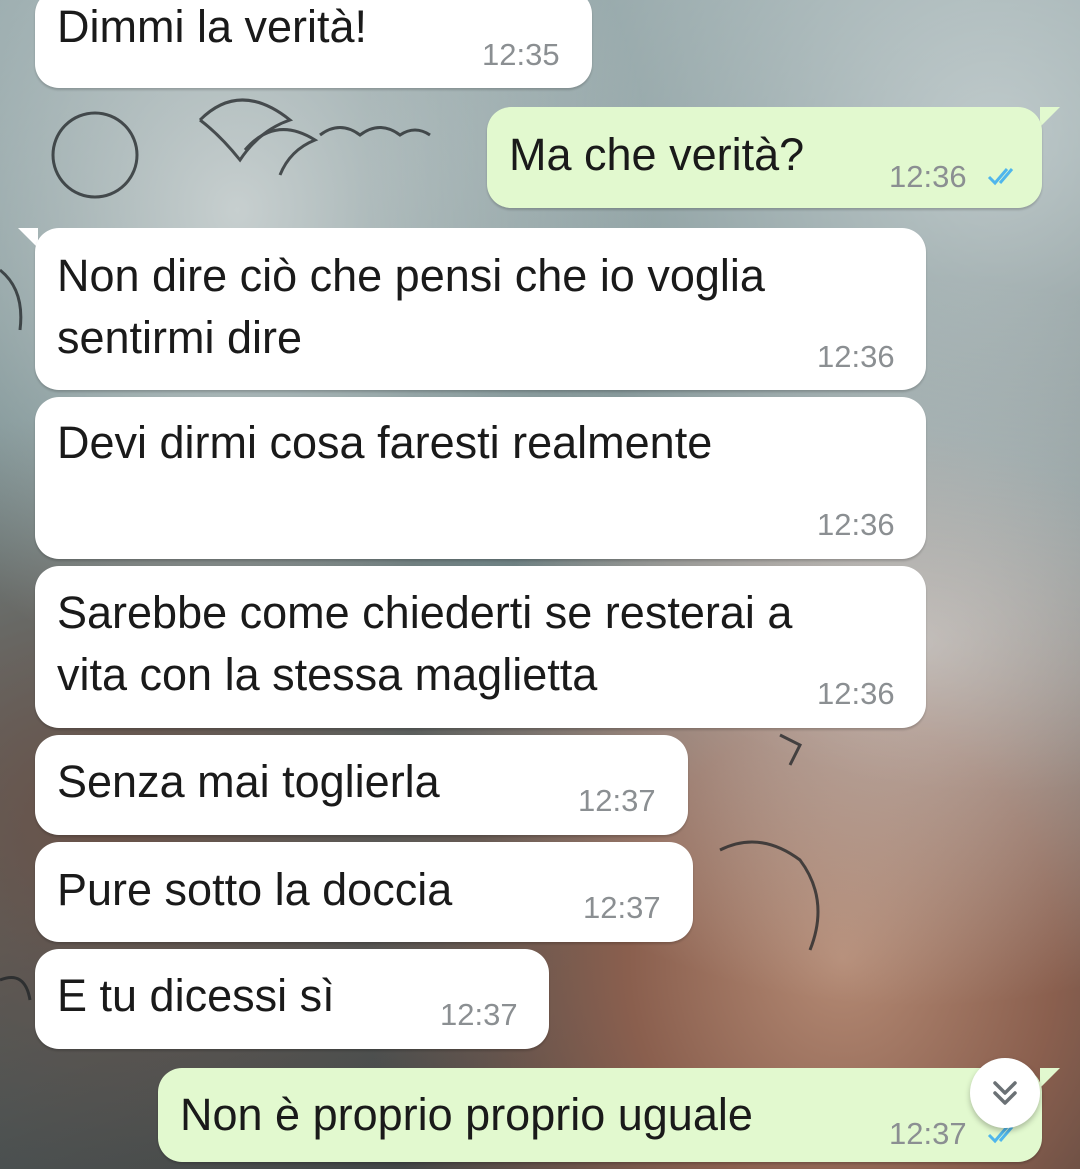 This screenshot has width=1080, height=1169. I want to click on outgoing-message: Non è proprio proprio uguale 12:37, so click(600, 1115).